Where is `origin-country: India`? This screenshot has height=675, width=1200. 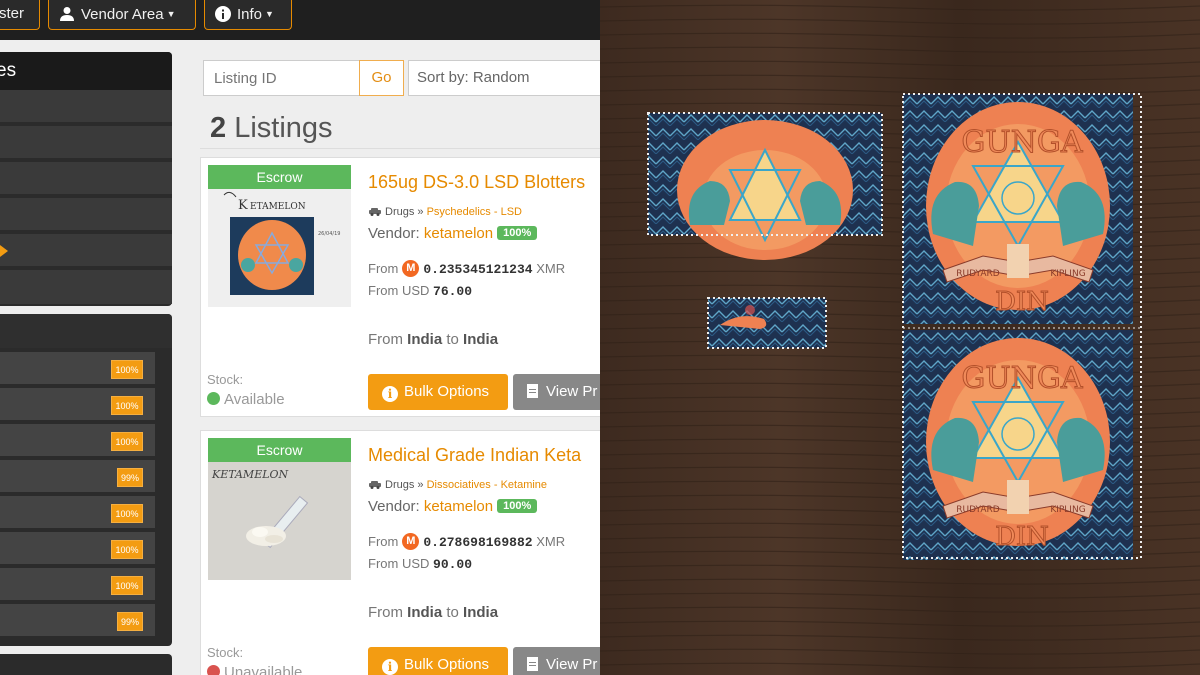 origin-country: India is located at coordinates (425, 612).